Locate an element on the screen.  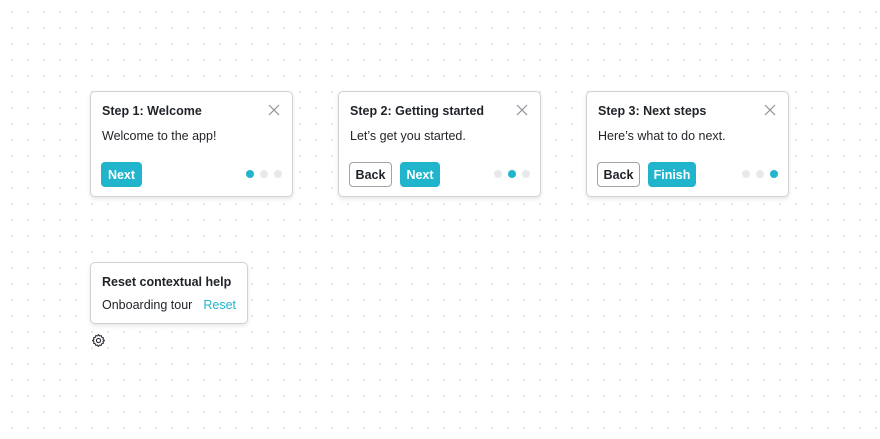
step-1-title: Step 1: Welcome is located at coordinates (152, 111).